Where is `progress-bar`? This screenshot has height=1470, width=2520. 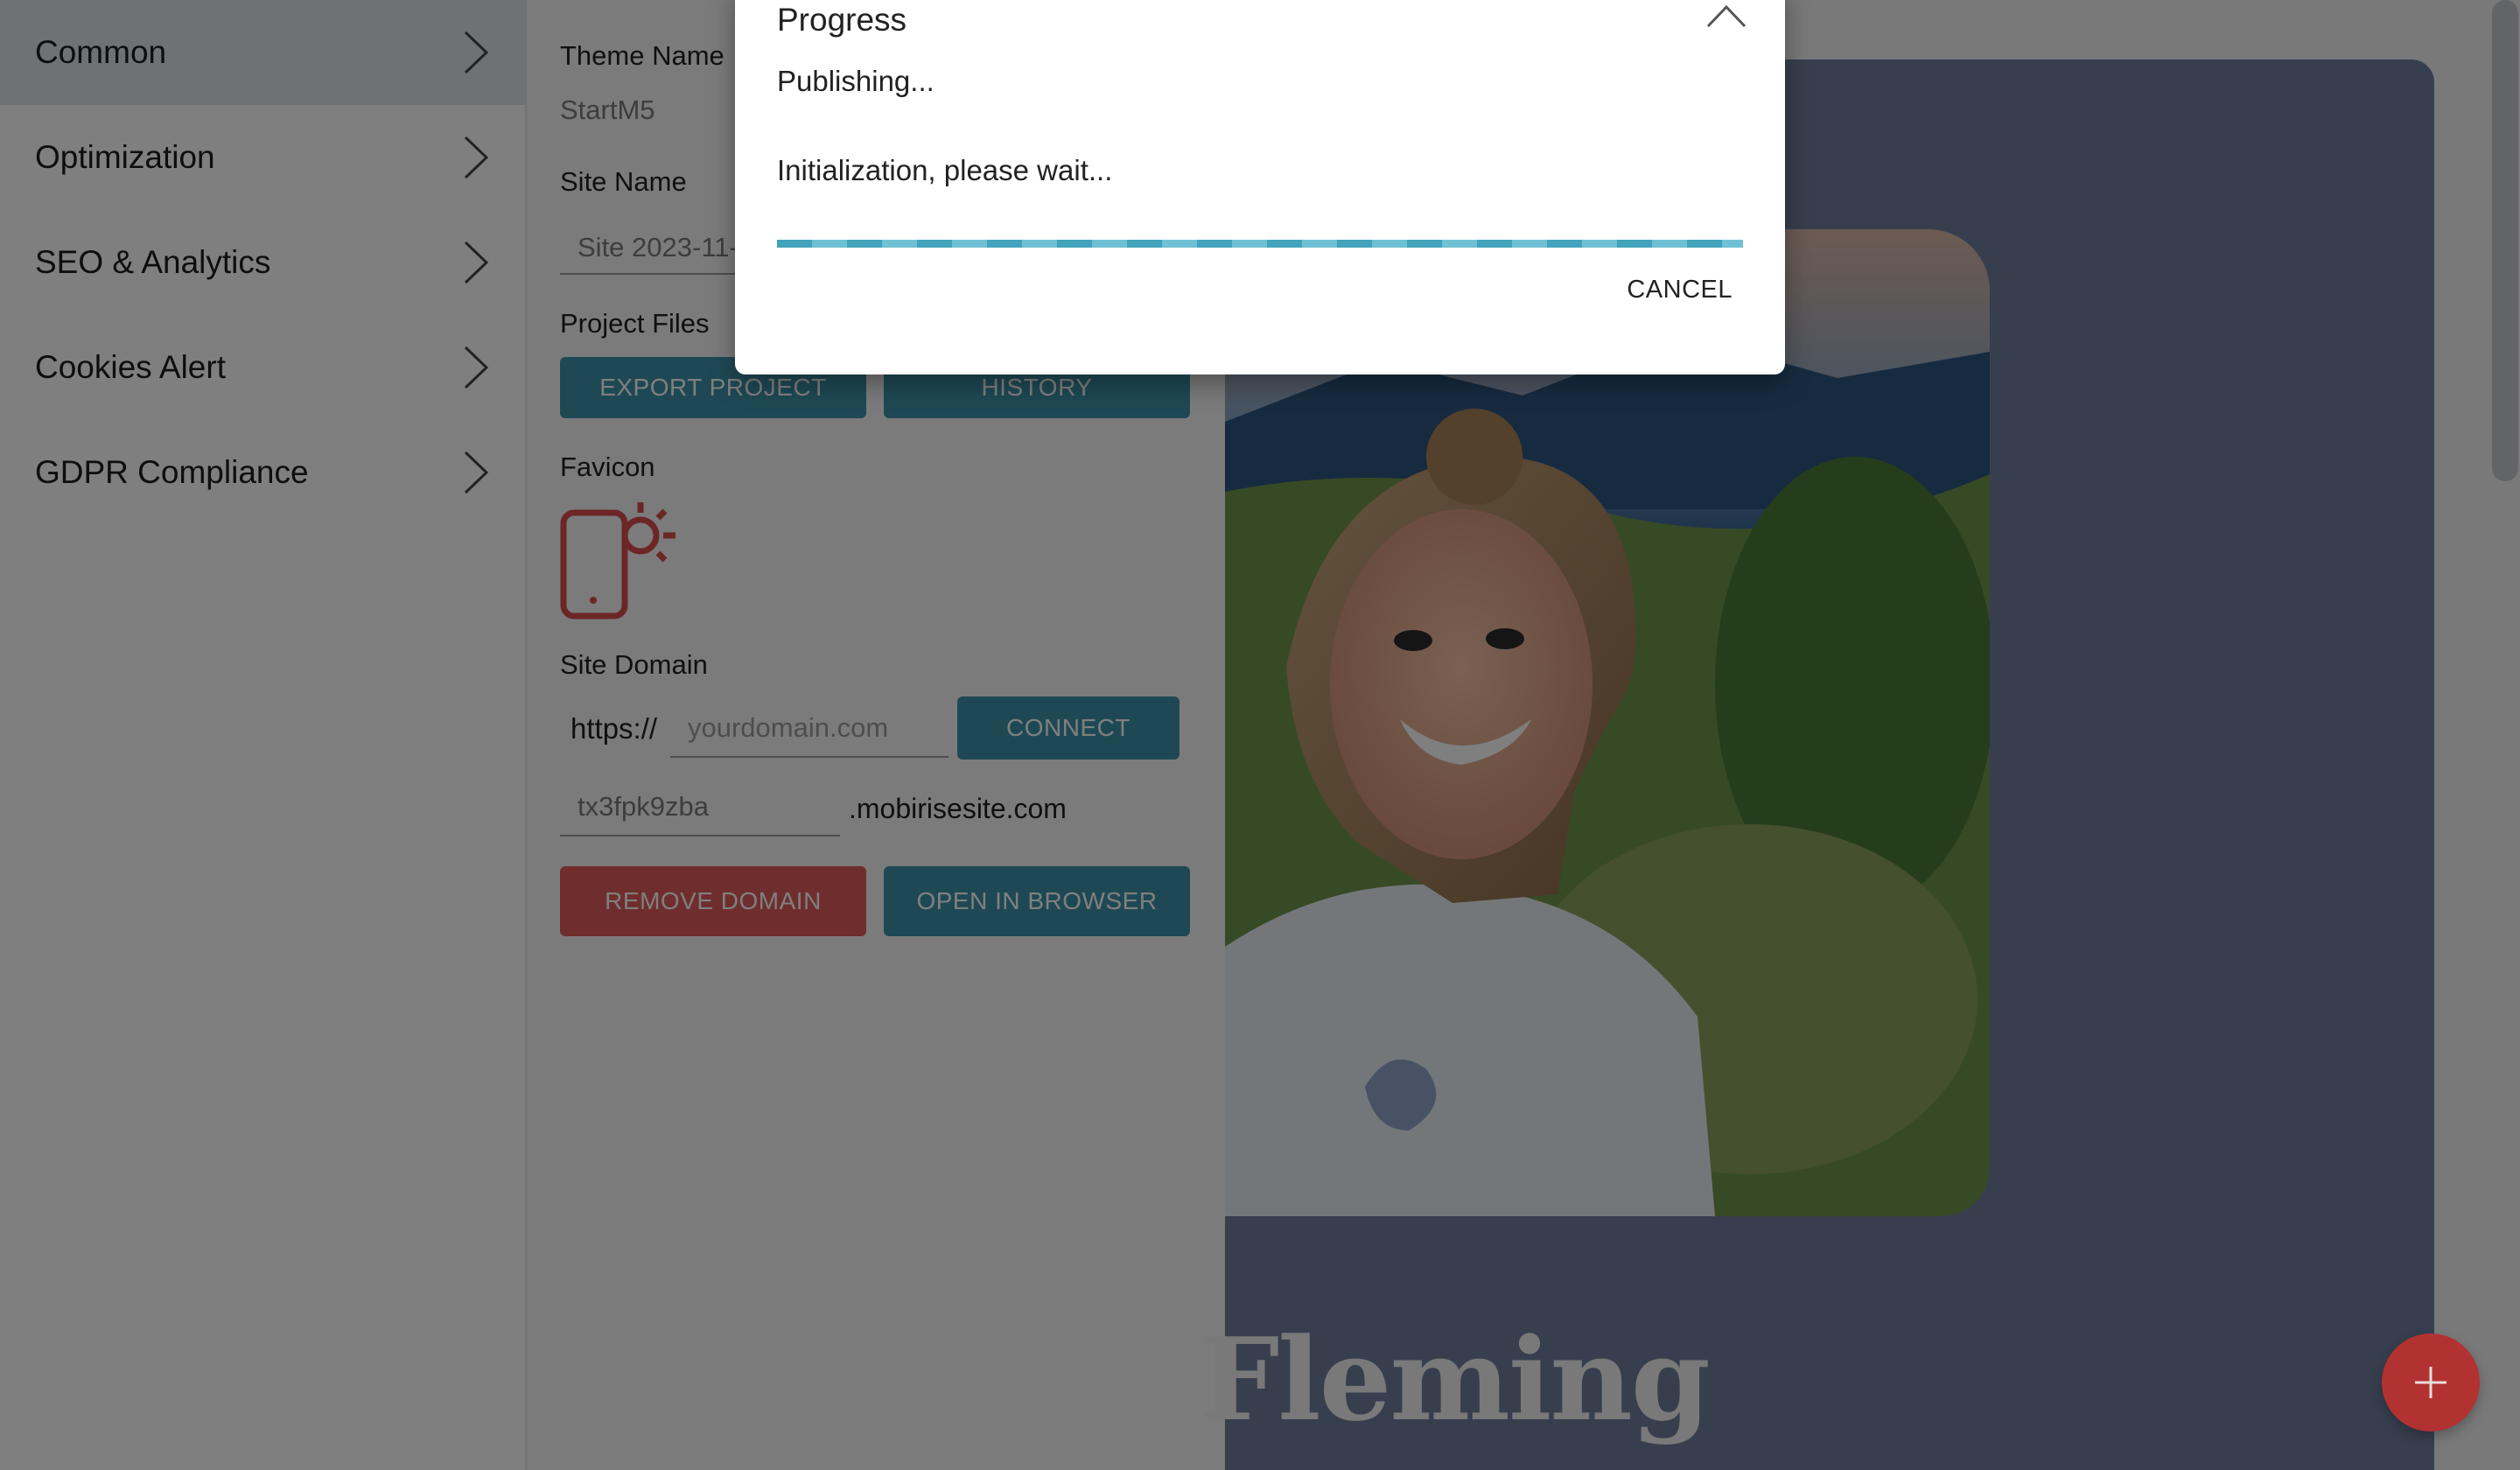 progress-bar is located at coordinates (1260, 244).